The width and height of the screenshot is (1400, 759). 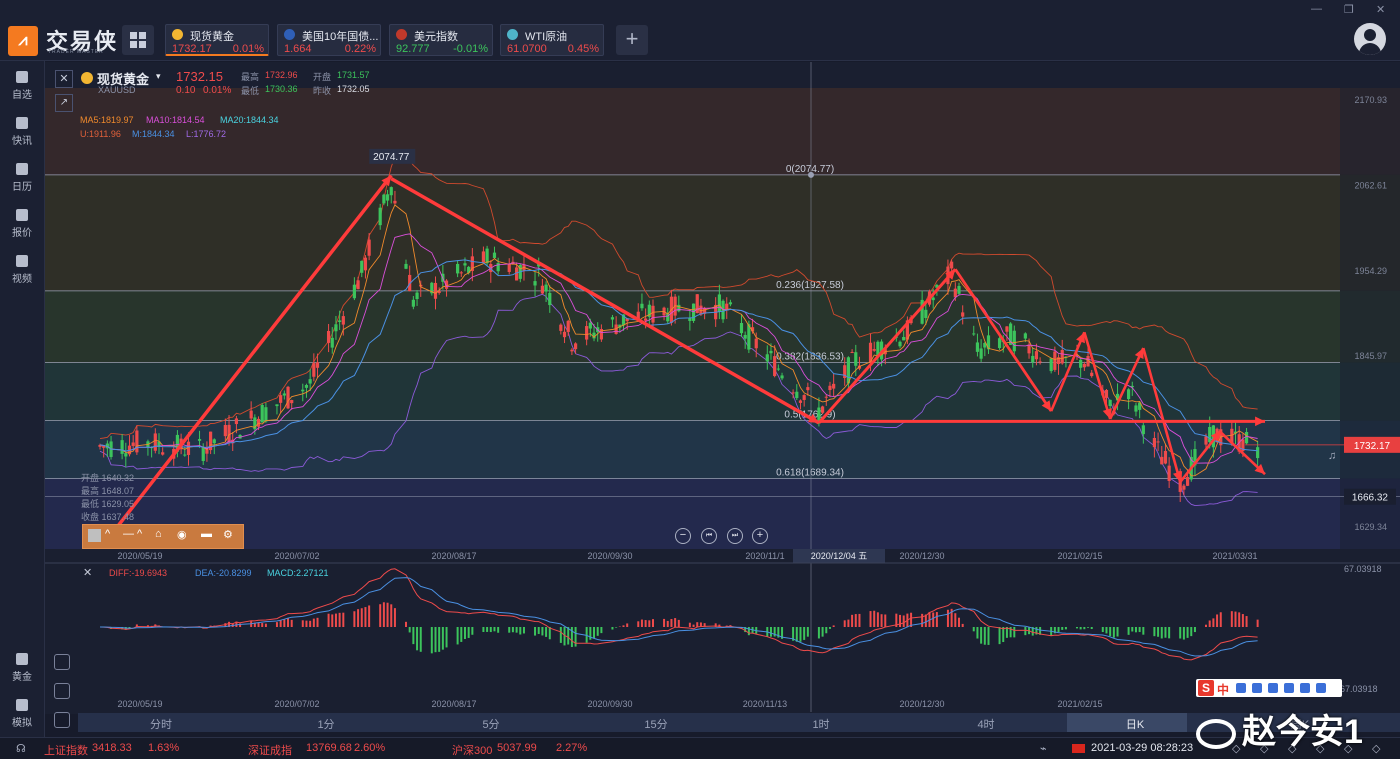 I want to click on lock-icon: ⌂, so click(x=158, y=534).